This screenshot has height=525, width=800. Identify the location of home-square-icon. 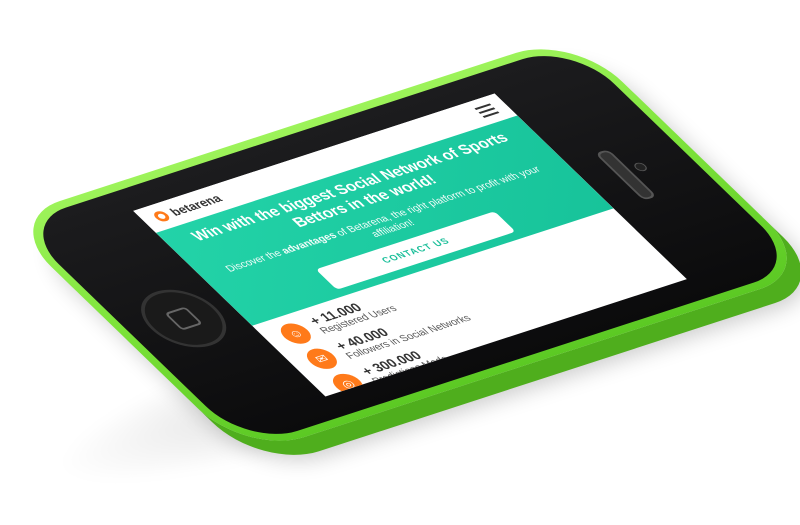
(184, 318).